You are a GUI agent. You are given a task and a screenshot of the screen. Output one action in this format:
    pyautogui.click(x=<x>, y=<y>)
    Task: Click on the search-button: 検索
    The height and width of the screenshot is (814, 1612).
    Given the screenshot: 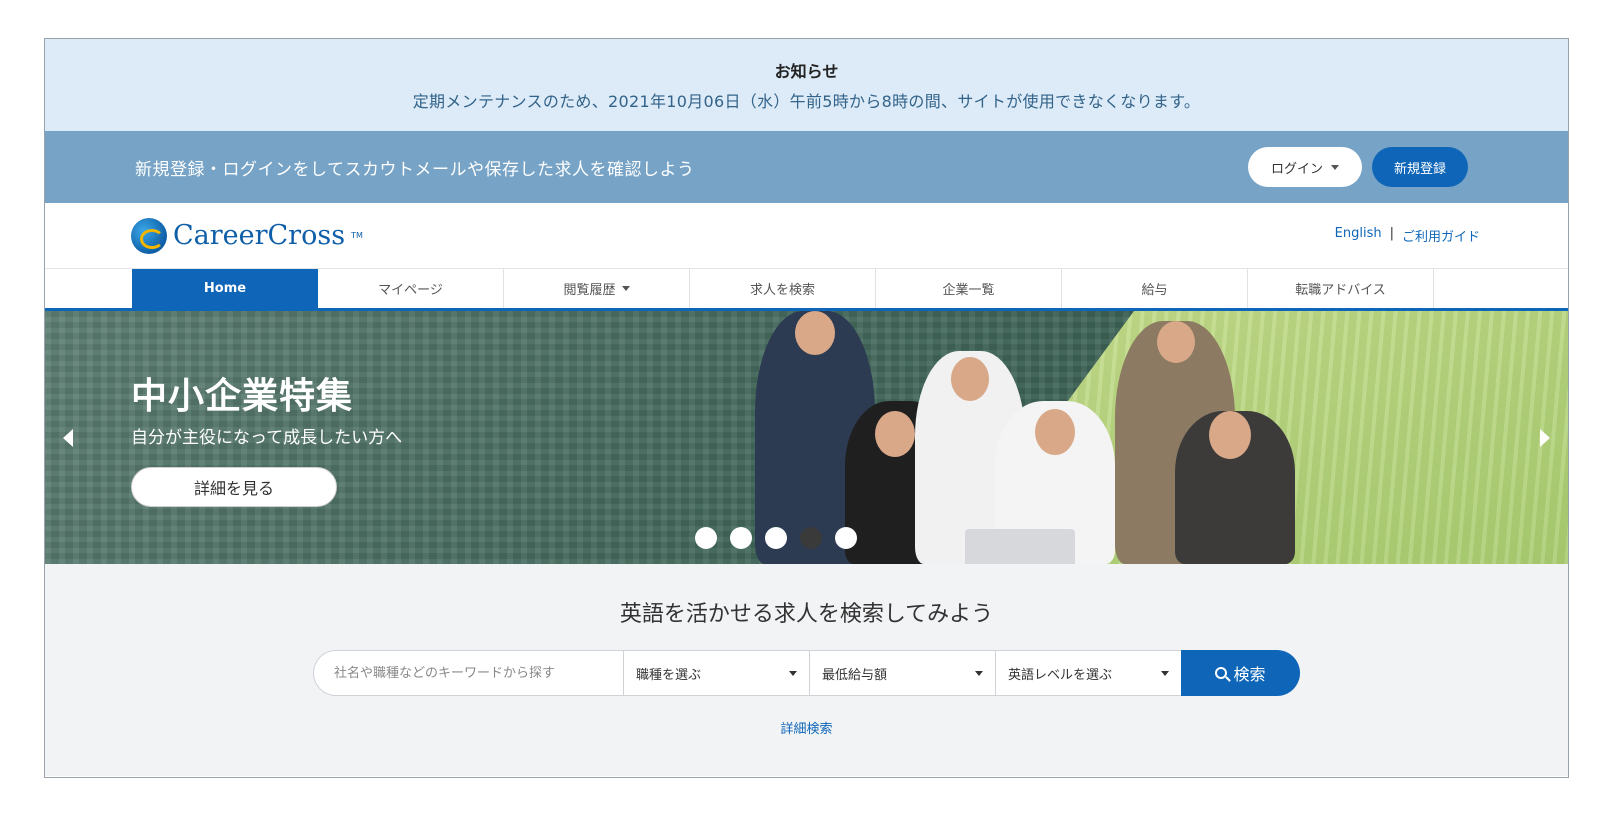 What is the action you would take?
    pyautogui.click(x=1240, y=673)
    